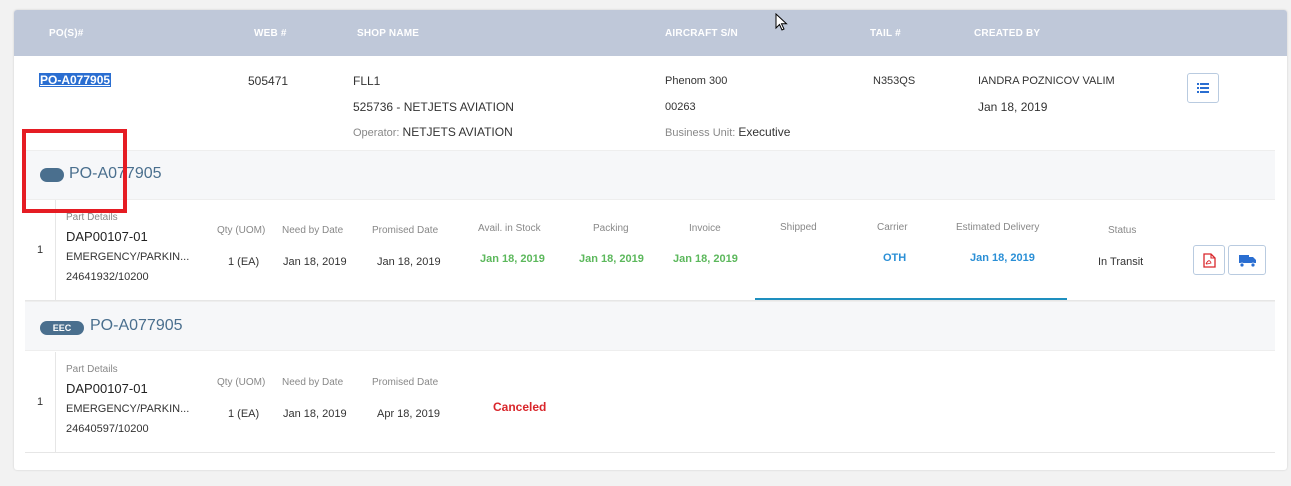  What do you see at coordinates (895, 258) in the screenshot?
I see `carrier-value: OTH` at bounding box center [895, 258].